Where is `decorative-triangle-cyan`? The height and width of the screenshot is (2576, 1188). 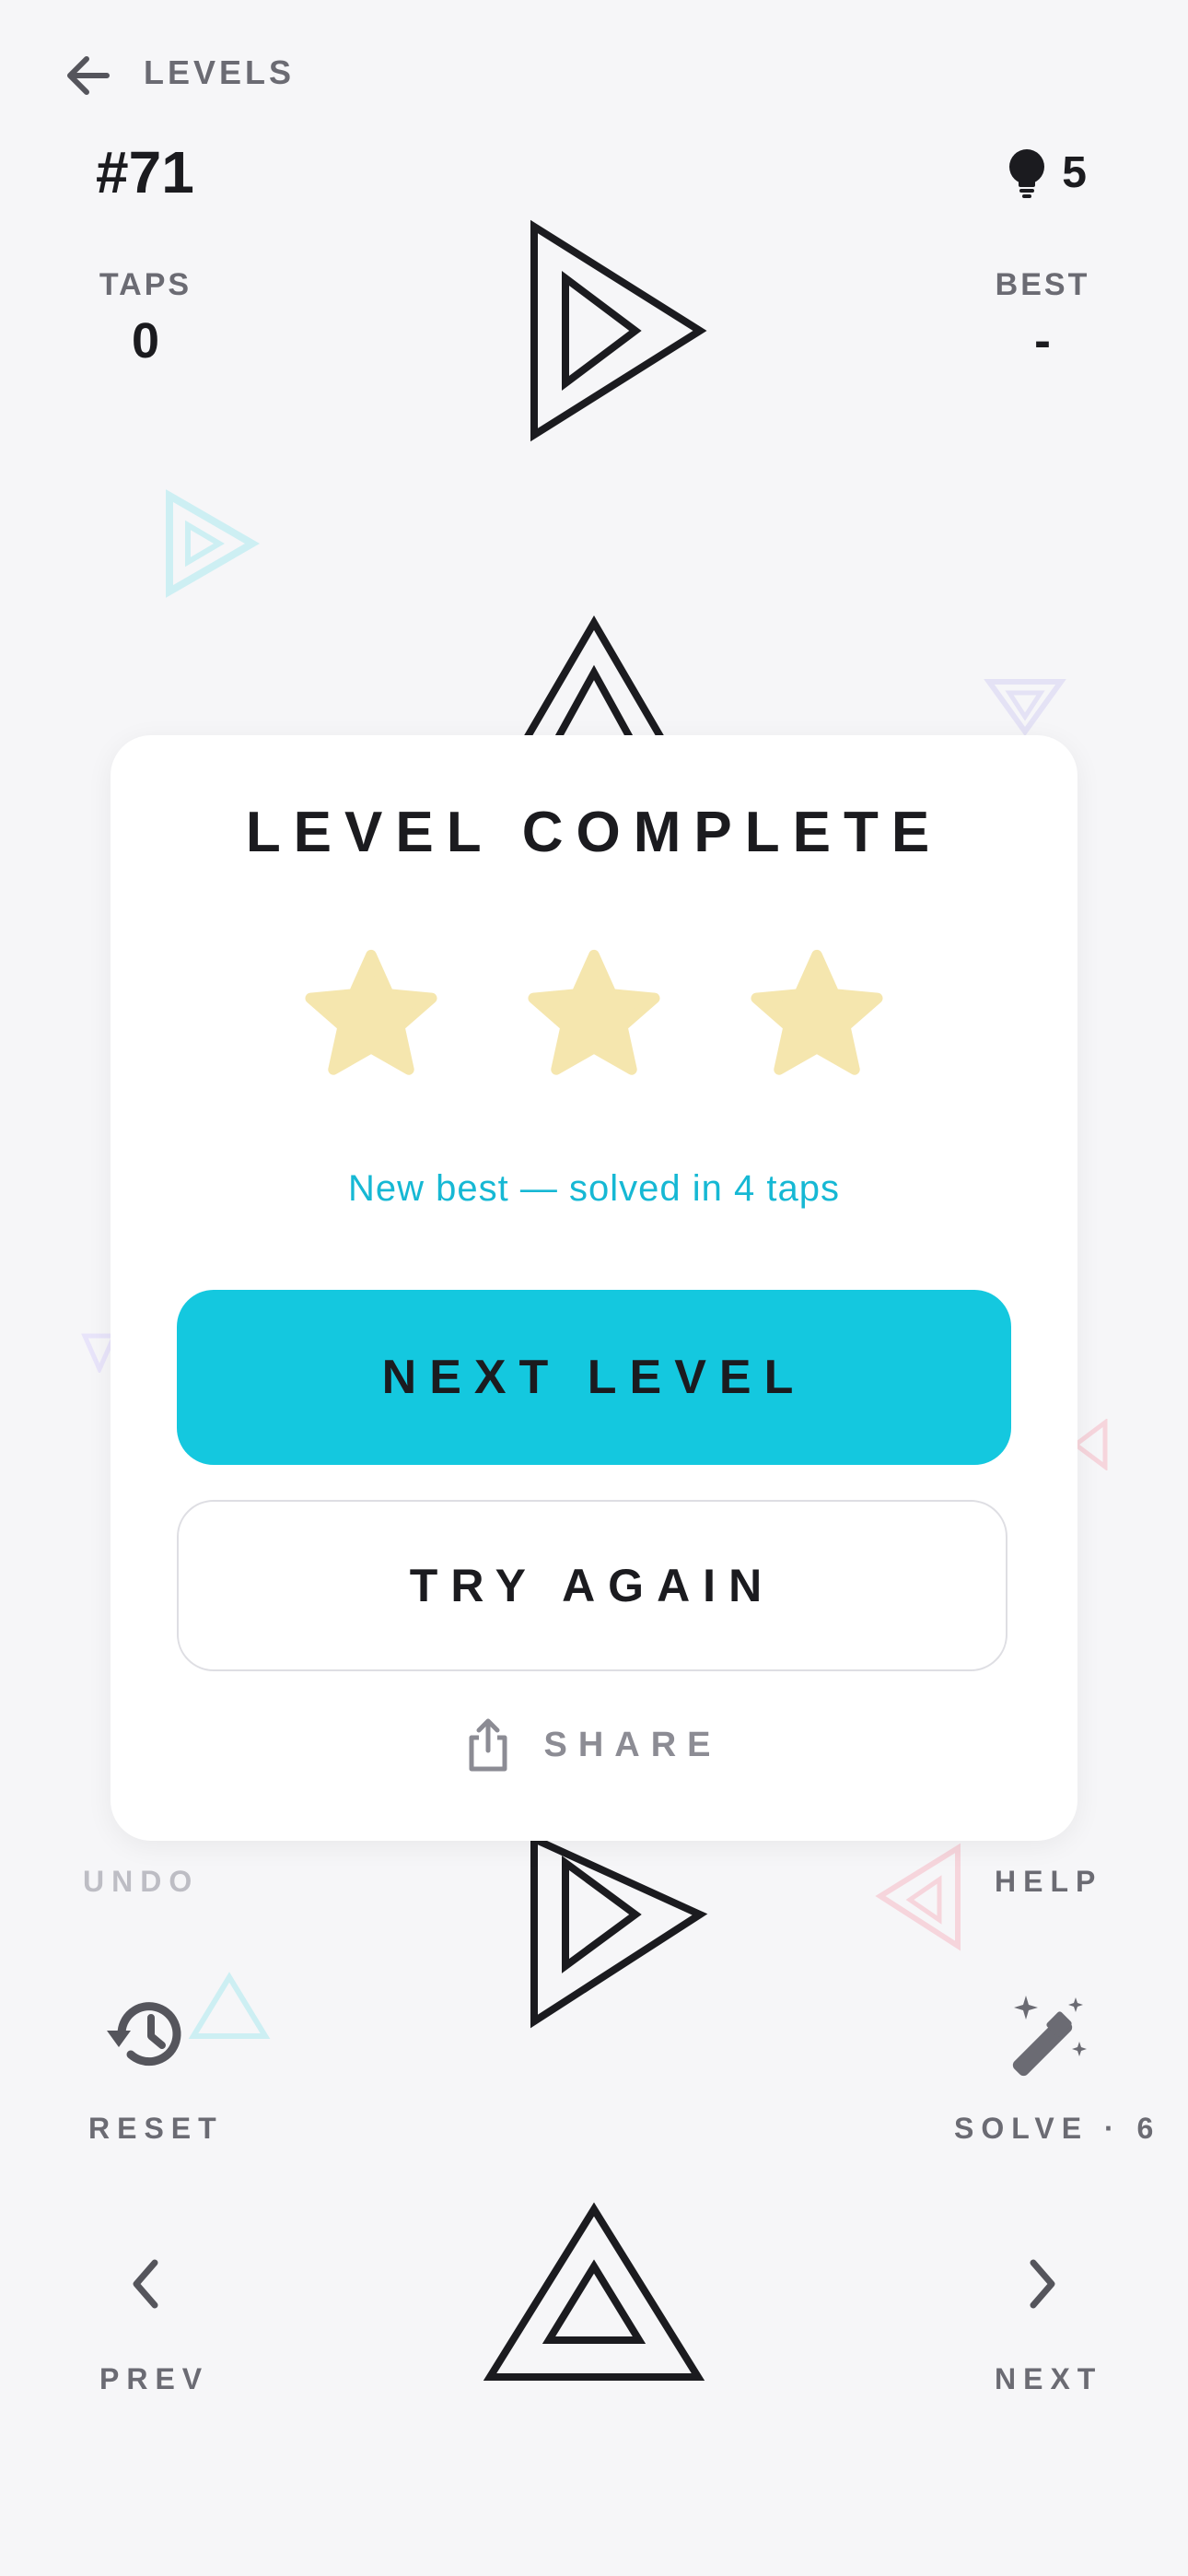
decorative-triangle-cyan is located at coordinates (213, 543).